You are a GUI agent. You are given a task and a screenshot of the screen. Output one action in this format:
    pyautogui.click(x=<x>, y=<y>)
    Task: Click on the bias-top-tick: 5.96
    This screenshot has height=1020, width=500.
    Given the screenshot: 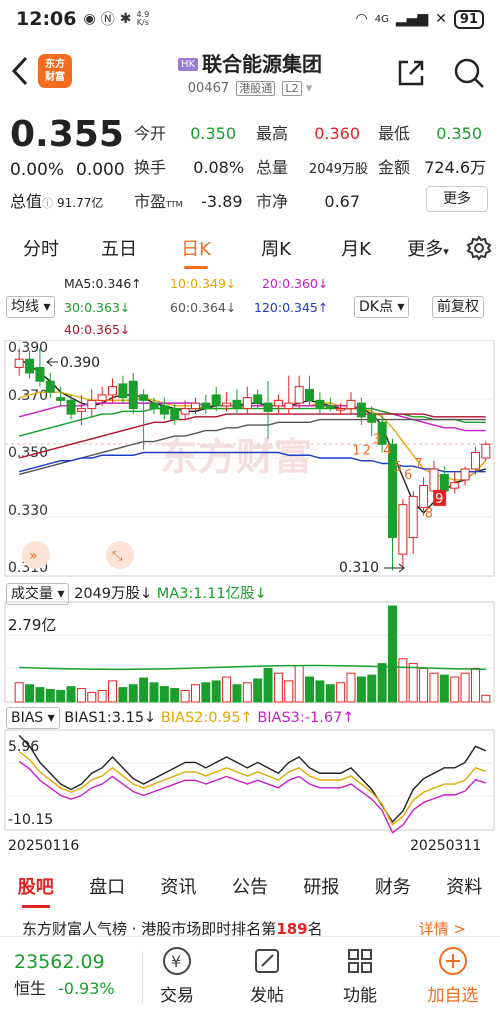 What is the action you would take?
    pyautogui.click(x=23, y=747)
    